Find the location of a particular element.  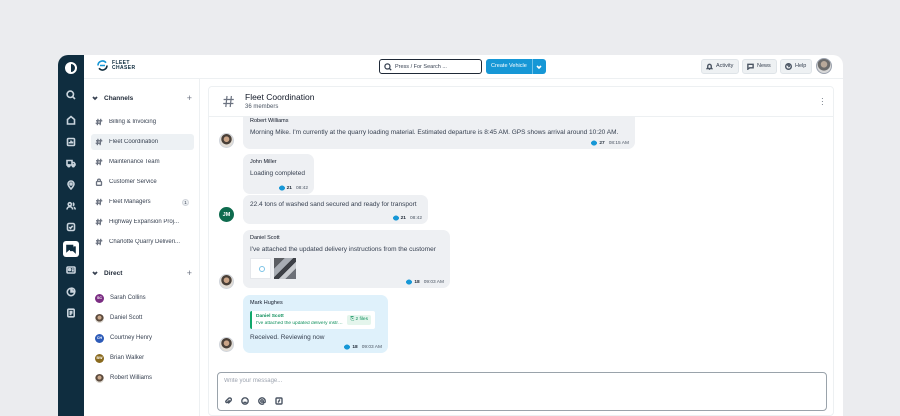

help-label: Help is located at coordinates (801, 66).